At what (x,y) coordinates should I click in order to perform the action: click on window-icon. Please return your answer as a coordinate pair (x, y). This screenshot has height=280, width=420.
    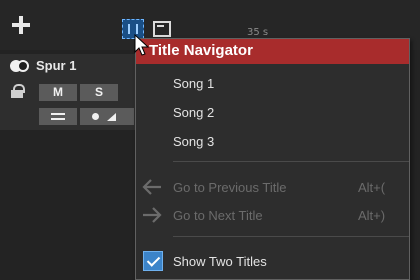
    Looking at the image, I should click on (162, 29).